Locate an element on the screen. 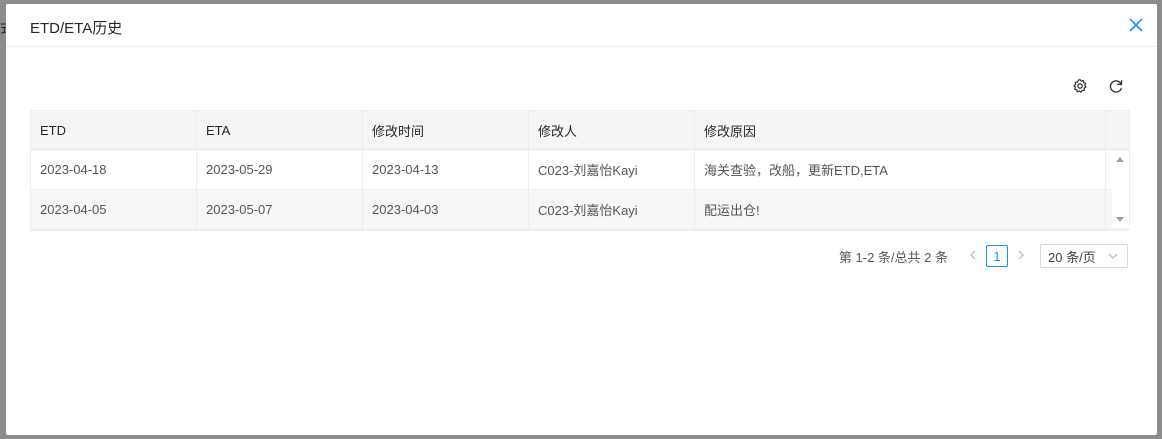 This screenshot has height=439, width=1162. column-header-eta: ETA is located at coordinates (280, 130).